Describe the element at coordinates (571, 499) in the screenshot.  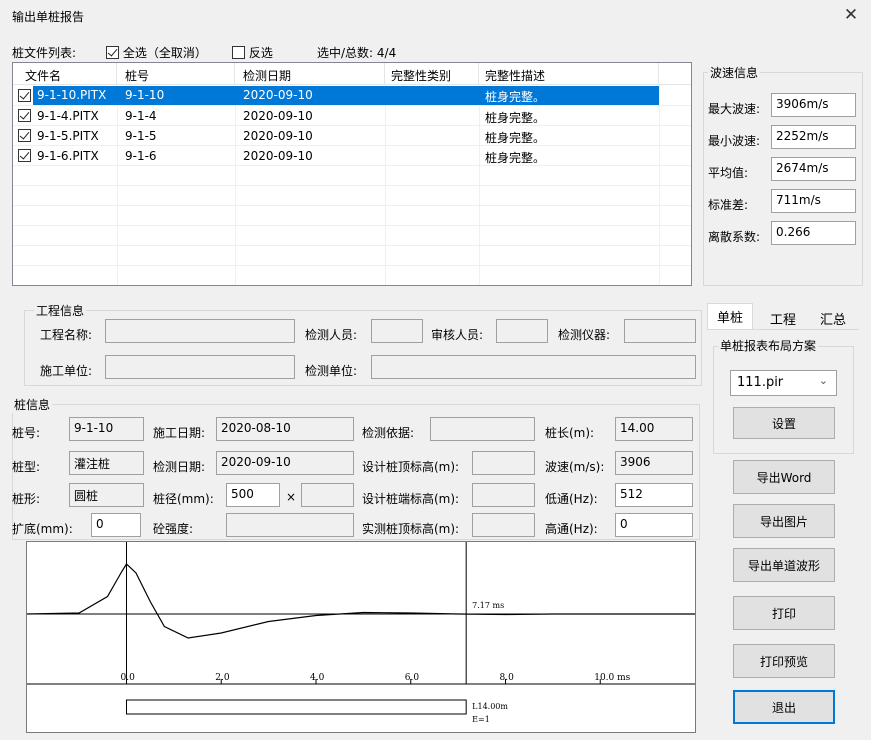
I see `lowpass-label: 低通(Hz):` at that location.